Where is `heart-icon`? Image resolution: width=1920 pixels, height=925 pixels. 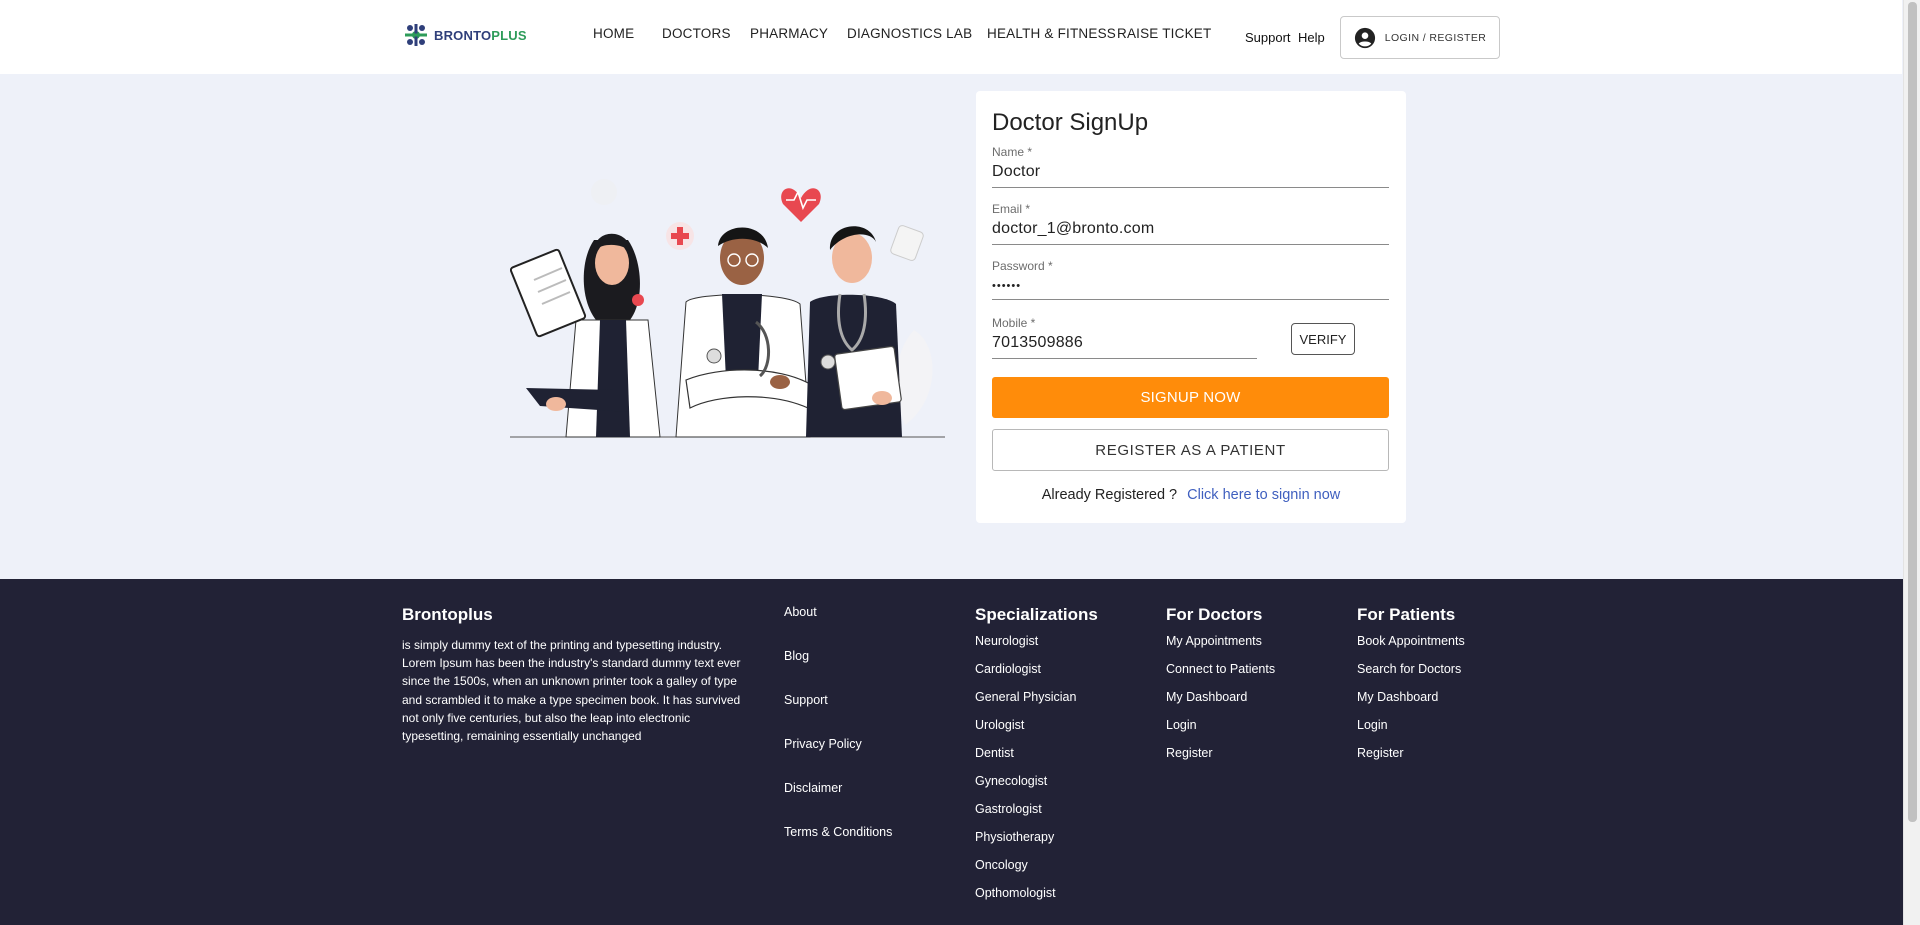
heart-icon is located at coordinates (801, 205).